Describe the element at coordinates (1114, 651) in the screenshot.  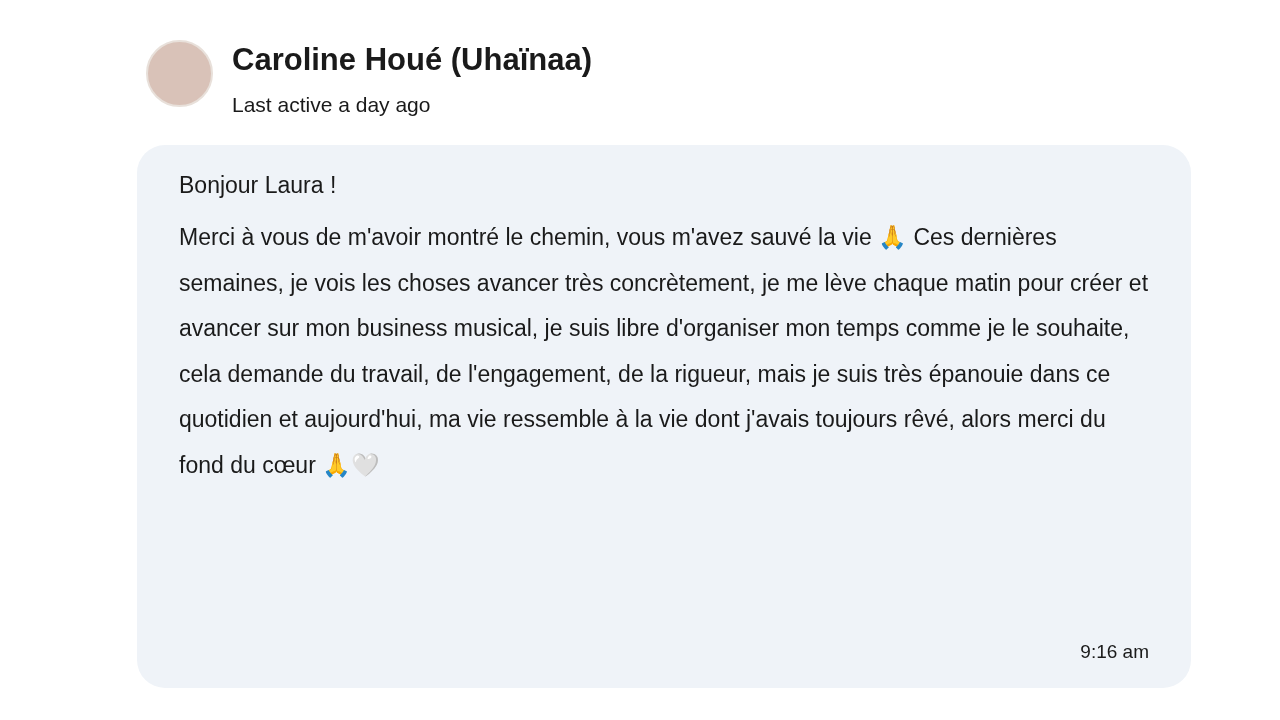
I see `message-time: 9:16 am` at that location.